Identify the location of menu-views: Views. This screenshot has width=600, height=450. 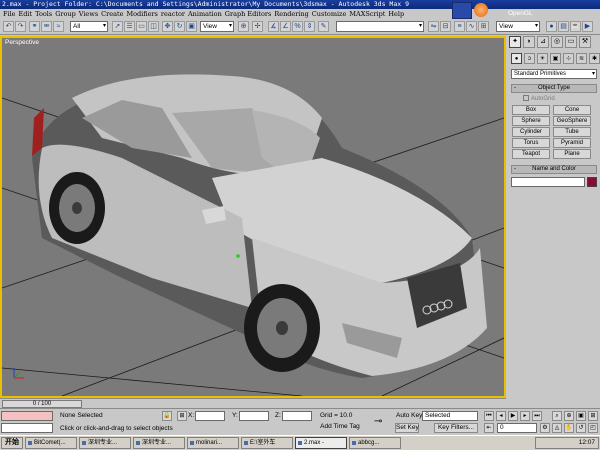
(88, 14).